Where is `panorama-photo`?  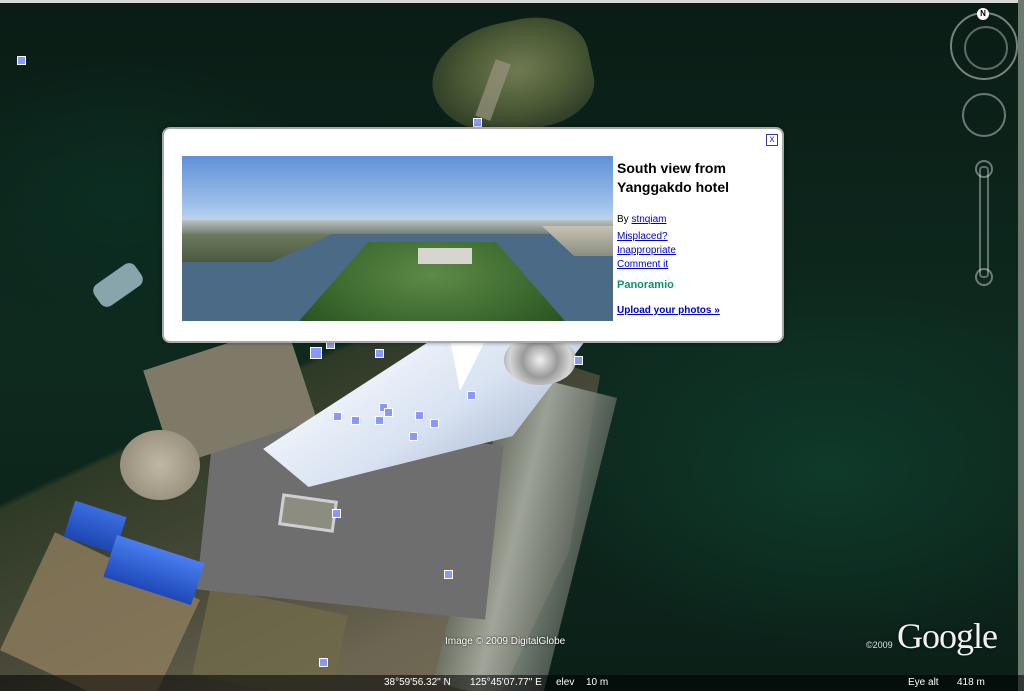
panorama-photo is located at coordinates (397, 238).